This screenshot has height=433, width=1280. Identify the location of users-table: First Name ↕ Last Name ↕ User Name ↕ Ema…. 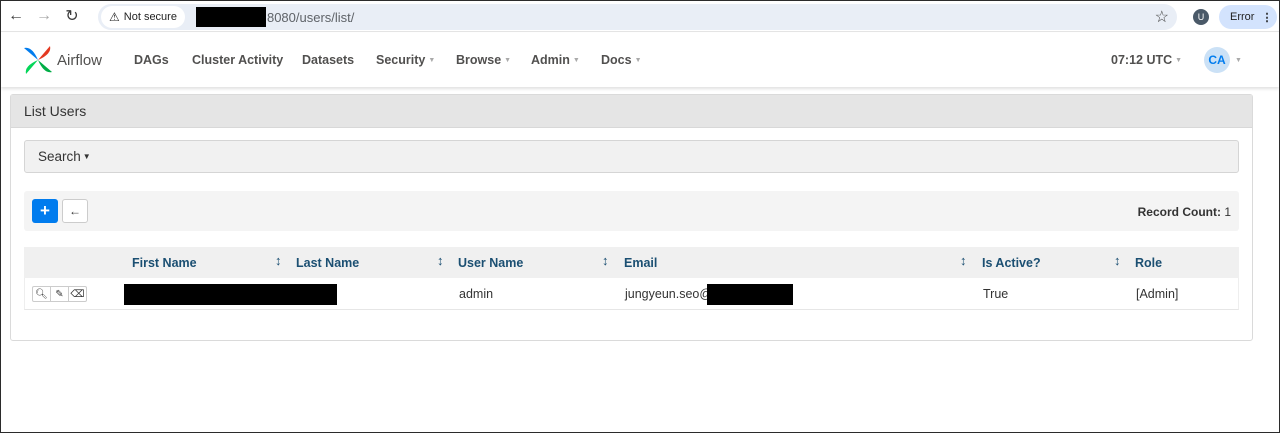
(631, 278).